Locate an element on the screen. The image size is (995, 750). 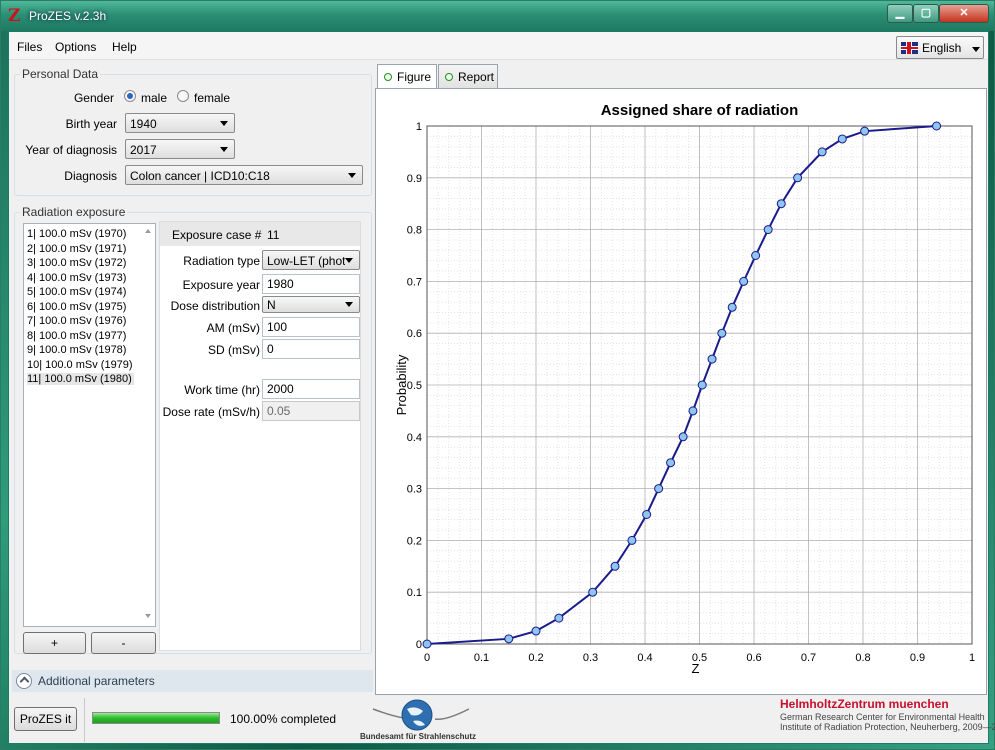
scroll-down-icon is located at coordinates (148, 616).